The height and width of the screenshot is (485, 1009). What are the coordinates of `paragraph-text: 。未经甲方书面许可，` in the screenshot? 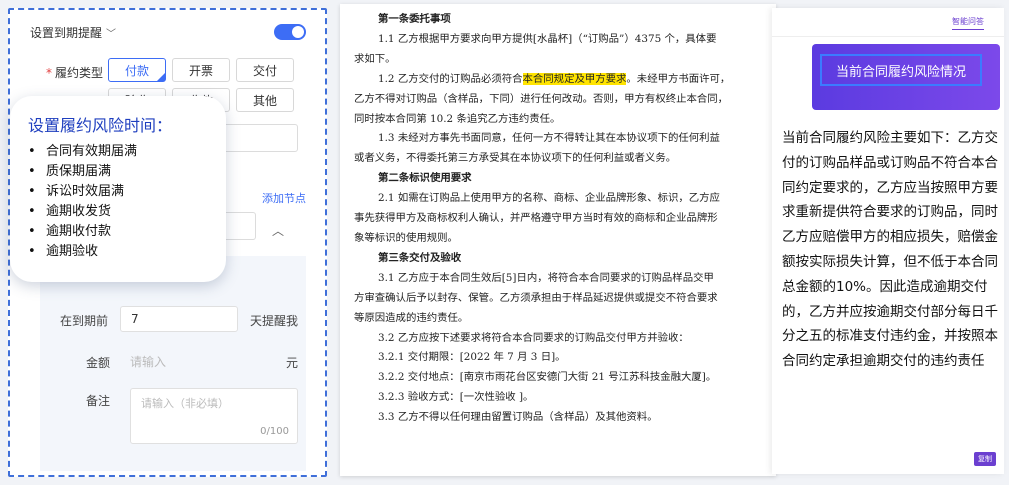 It's located at (678, 78).